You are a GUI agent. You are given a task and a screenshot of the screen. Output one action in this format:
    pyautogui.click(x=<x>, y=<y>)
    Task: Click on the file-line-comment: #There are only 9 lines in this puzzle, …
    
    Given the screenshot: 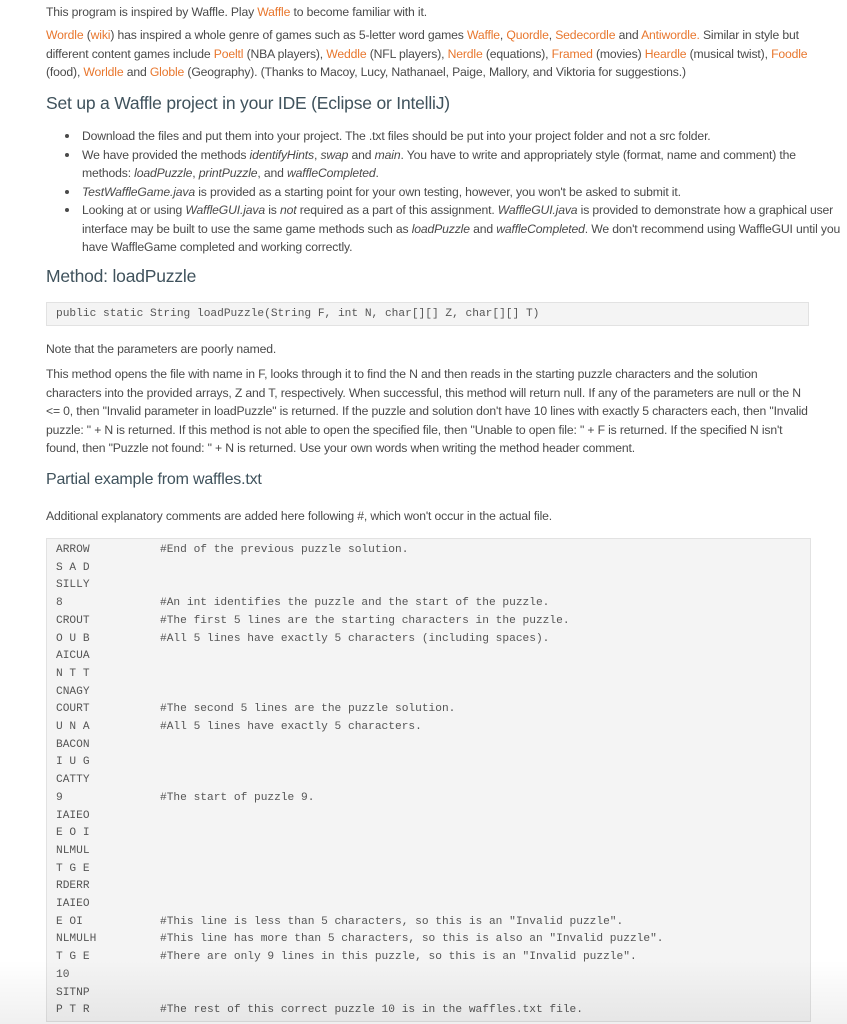 What is the action you would take?
    pyautogui.click(x=398, y=957)
    